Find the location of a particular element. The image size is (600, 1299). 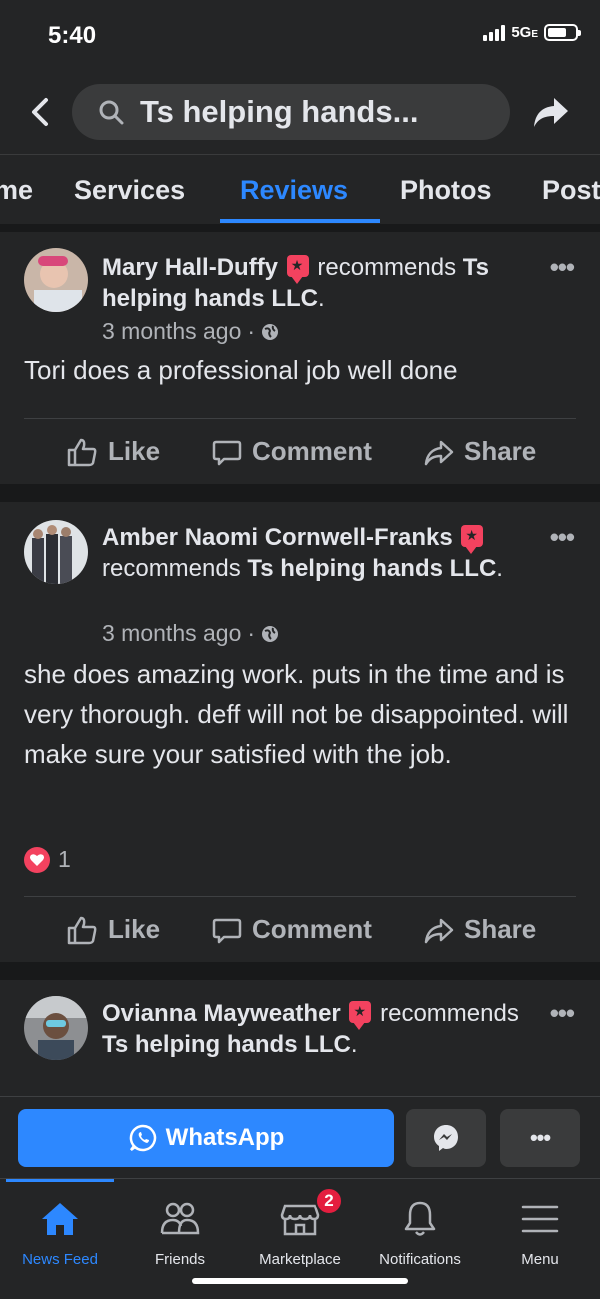

bell-icon is located at coordinates (420, 1218).